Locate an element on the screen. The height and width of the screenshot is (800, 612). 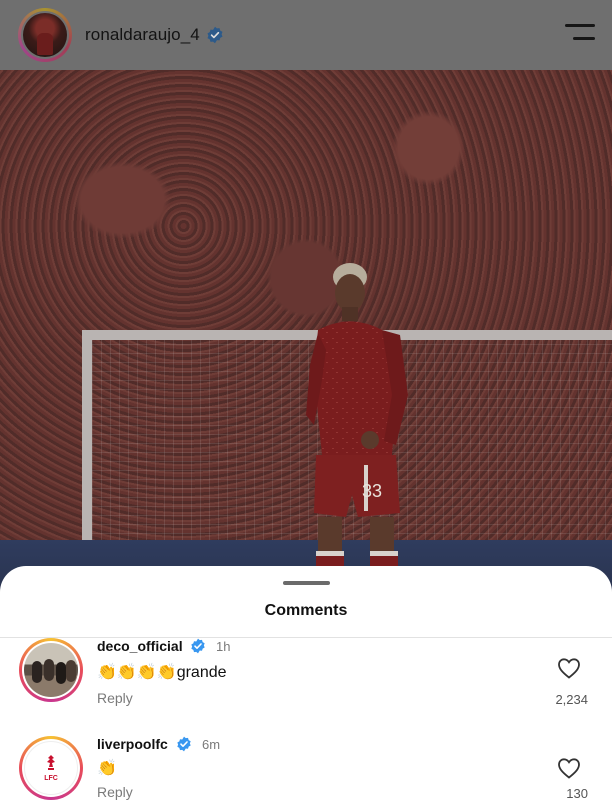
profile-username: ronaldaraujo_4 is located at coordinates (142, 35).